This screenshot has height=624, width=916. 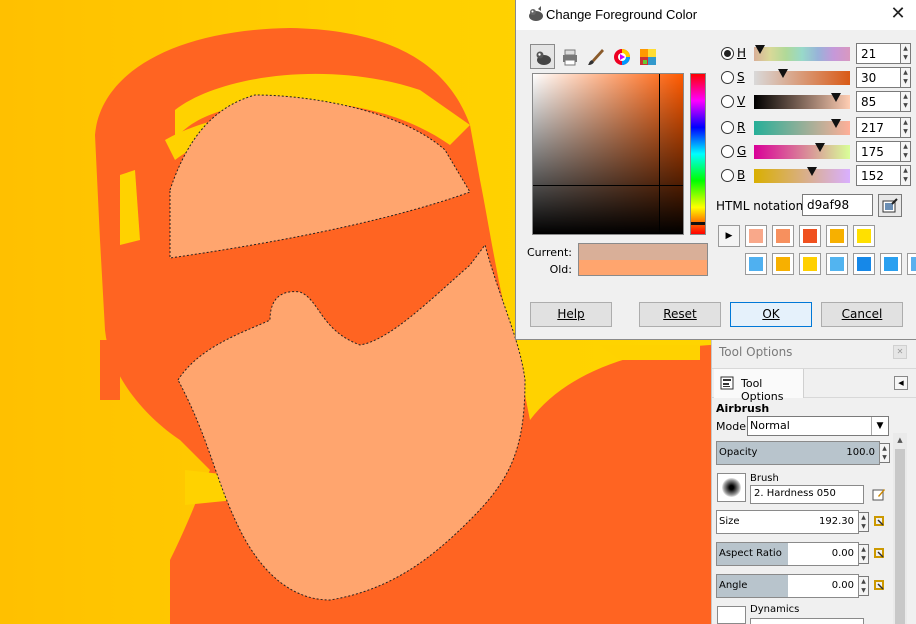 I want to click on chevron-down-icon: ▼, so click(x=879, y=426).